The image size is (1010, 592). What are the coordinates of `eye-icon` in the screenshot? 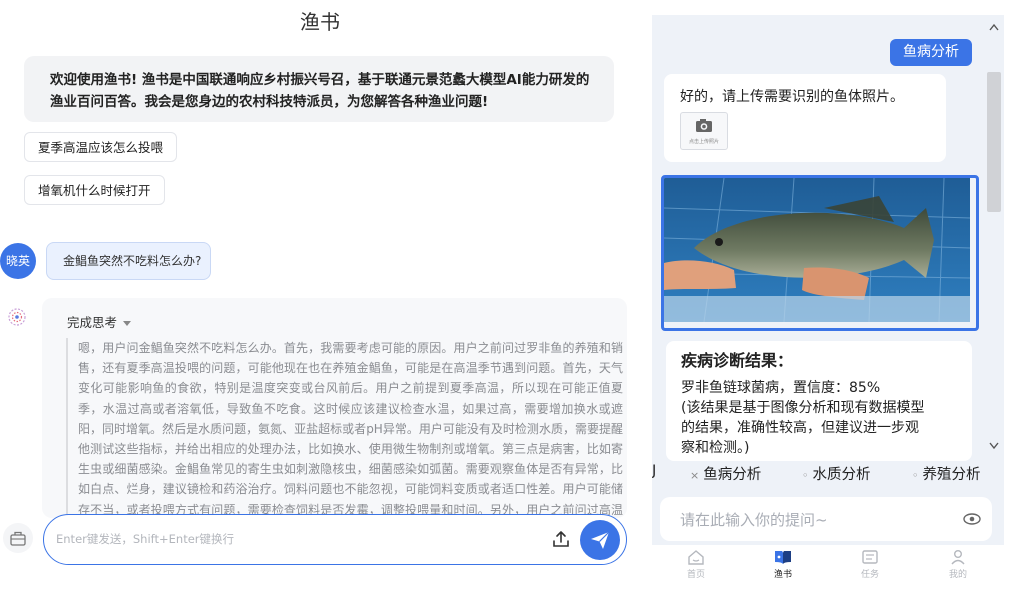 It's located at (972, 519).